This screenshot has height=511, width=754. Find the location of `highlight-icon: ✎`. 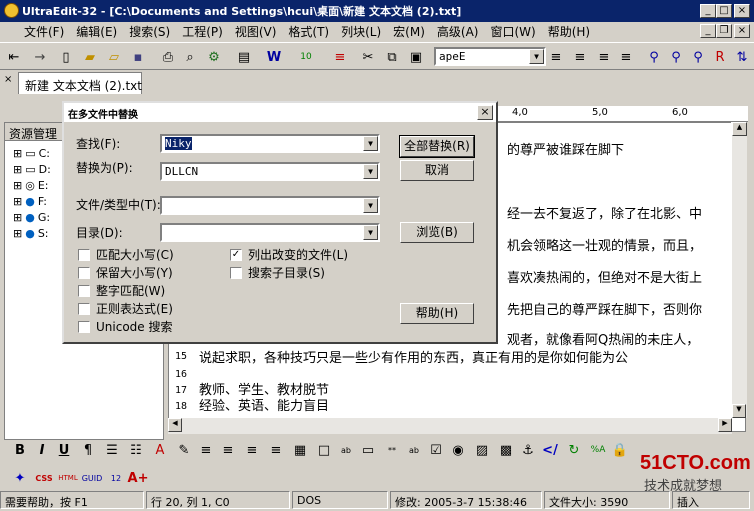

highlight-icon: ✎ is located at coordinates (184, 450).